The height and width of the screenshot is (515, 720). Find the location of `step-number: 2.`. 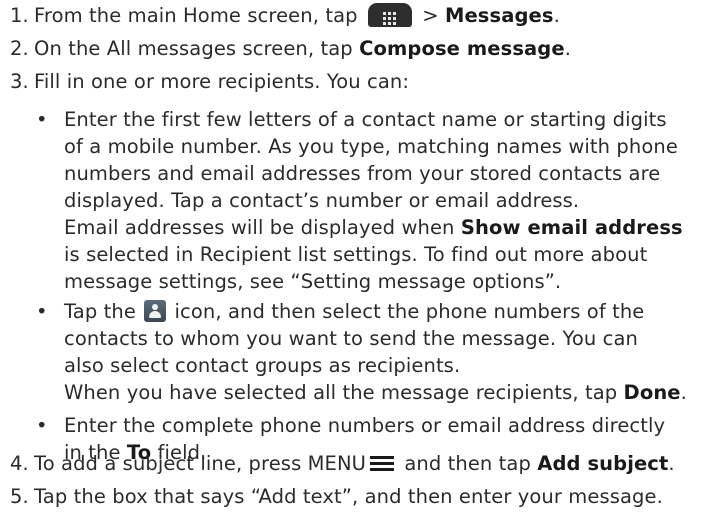

step-number: 2. is located at coordinates (19, 48).